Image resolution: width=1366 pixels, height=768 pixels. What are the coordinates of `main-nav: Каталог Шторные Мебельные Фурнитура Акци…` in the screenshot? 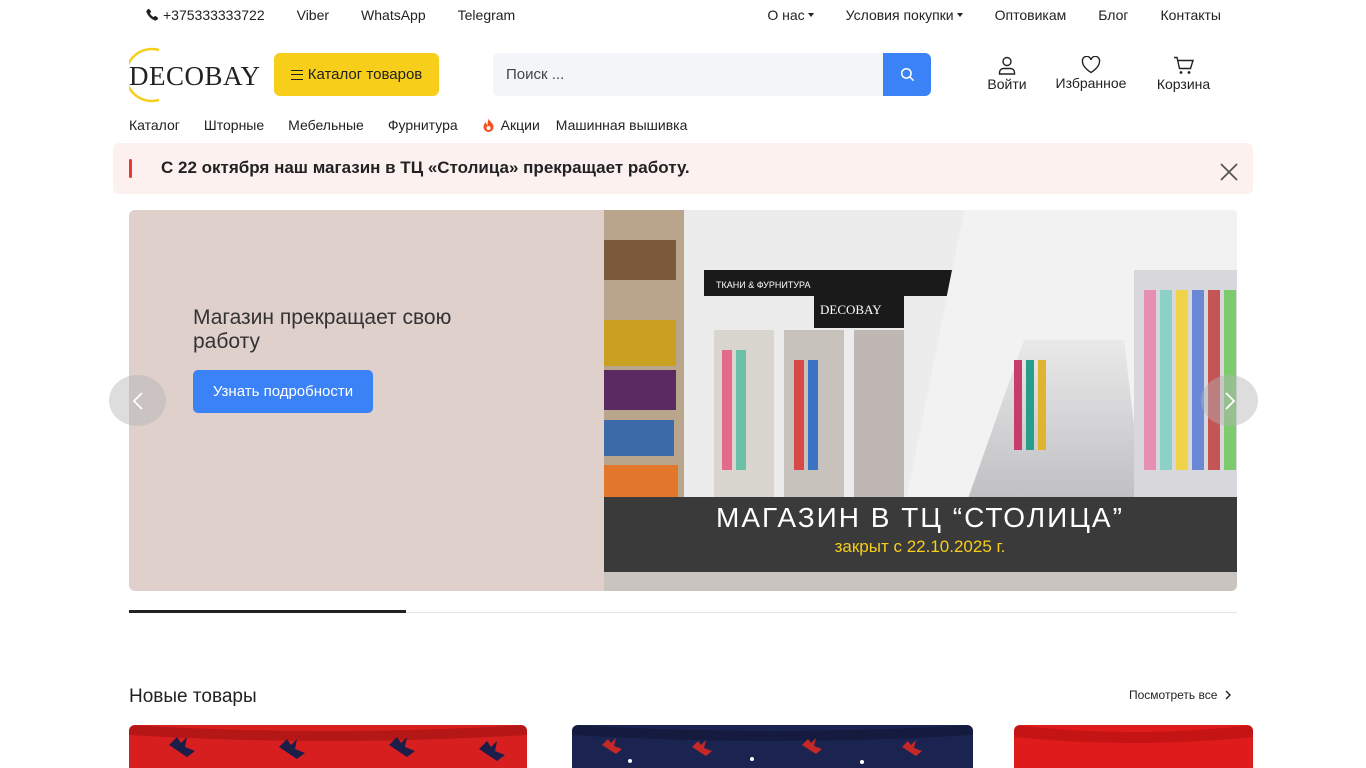 It's located at (420, 125).